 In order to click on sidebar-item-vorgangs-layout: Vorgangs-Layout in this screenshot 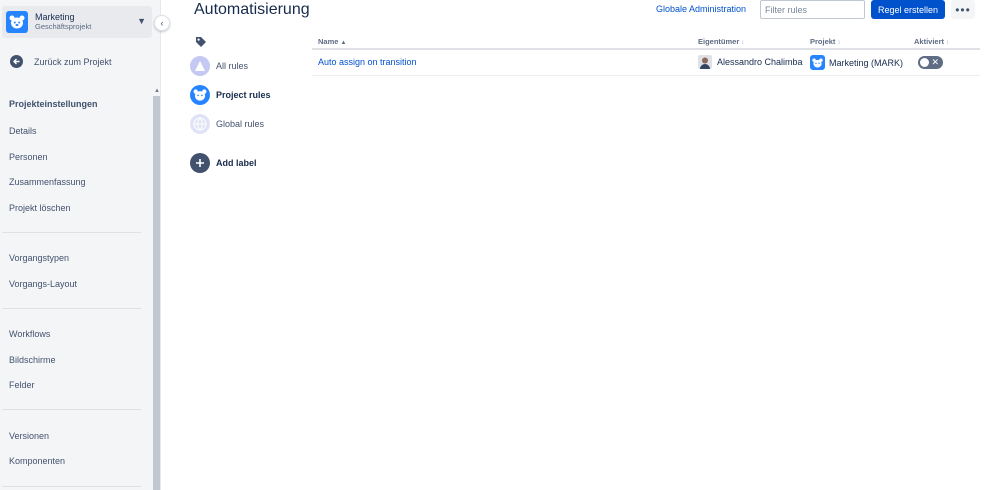, I will do `click(43, 284)`.